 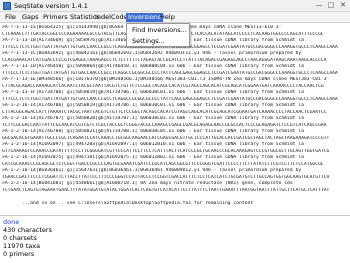 I want to click on sequence-line, so click(x=175, y=197).